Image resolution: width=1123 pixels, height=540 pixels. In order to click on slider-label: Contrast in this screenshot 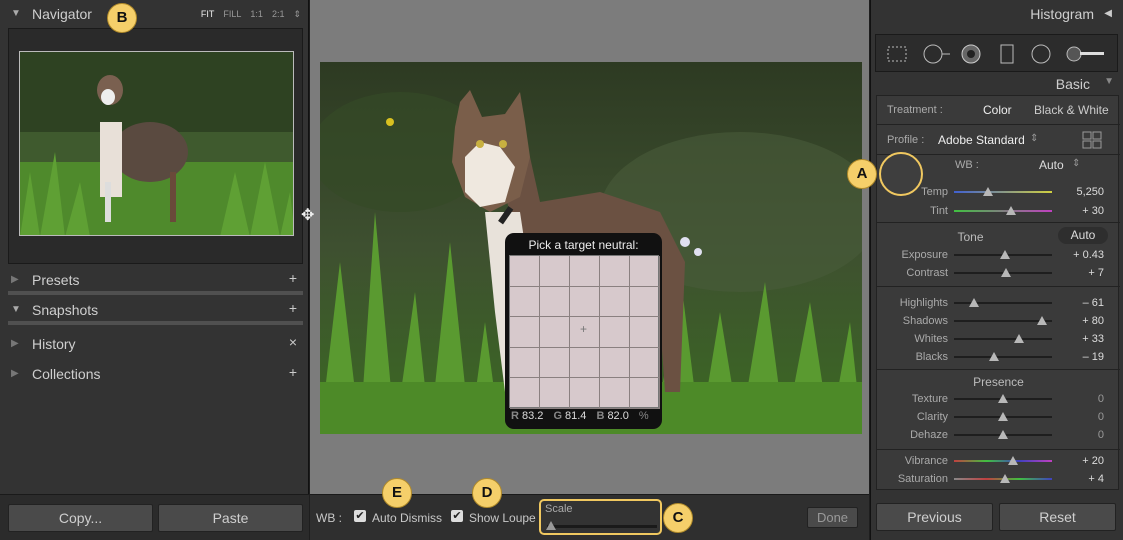, I will do `click(927, 273)`.